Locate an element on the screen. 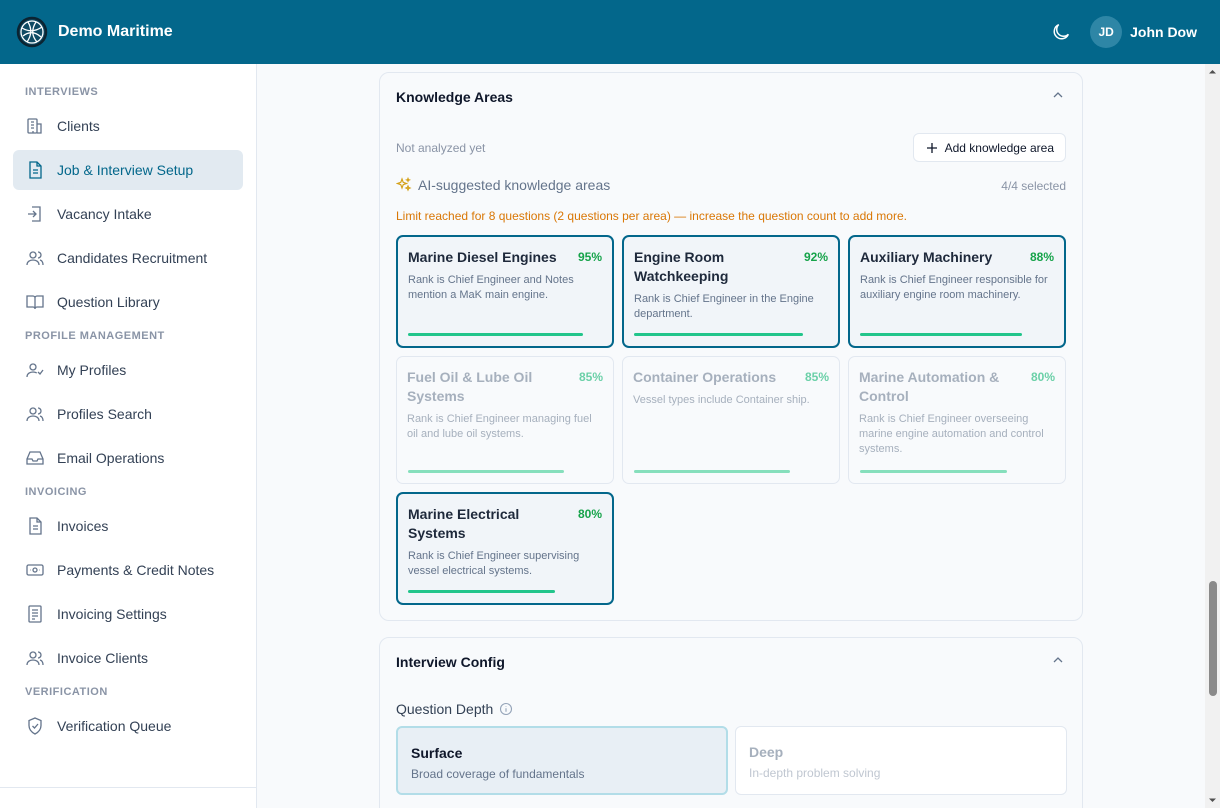 Image resolution: width=1220 pixels, height=808 pixels. app-name: Demo Maritime is located at coordinates (115, 32).